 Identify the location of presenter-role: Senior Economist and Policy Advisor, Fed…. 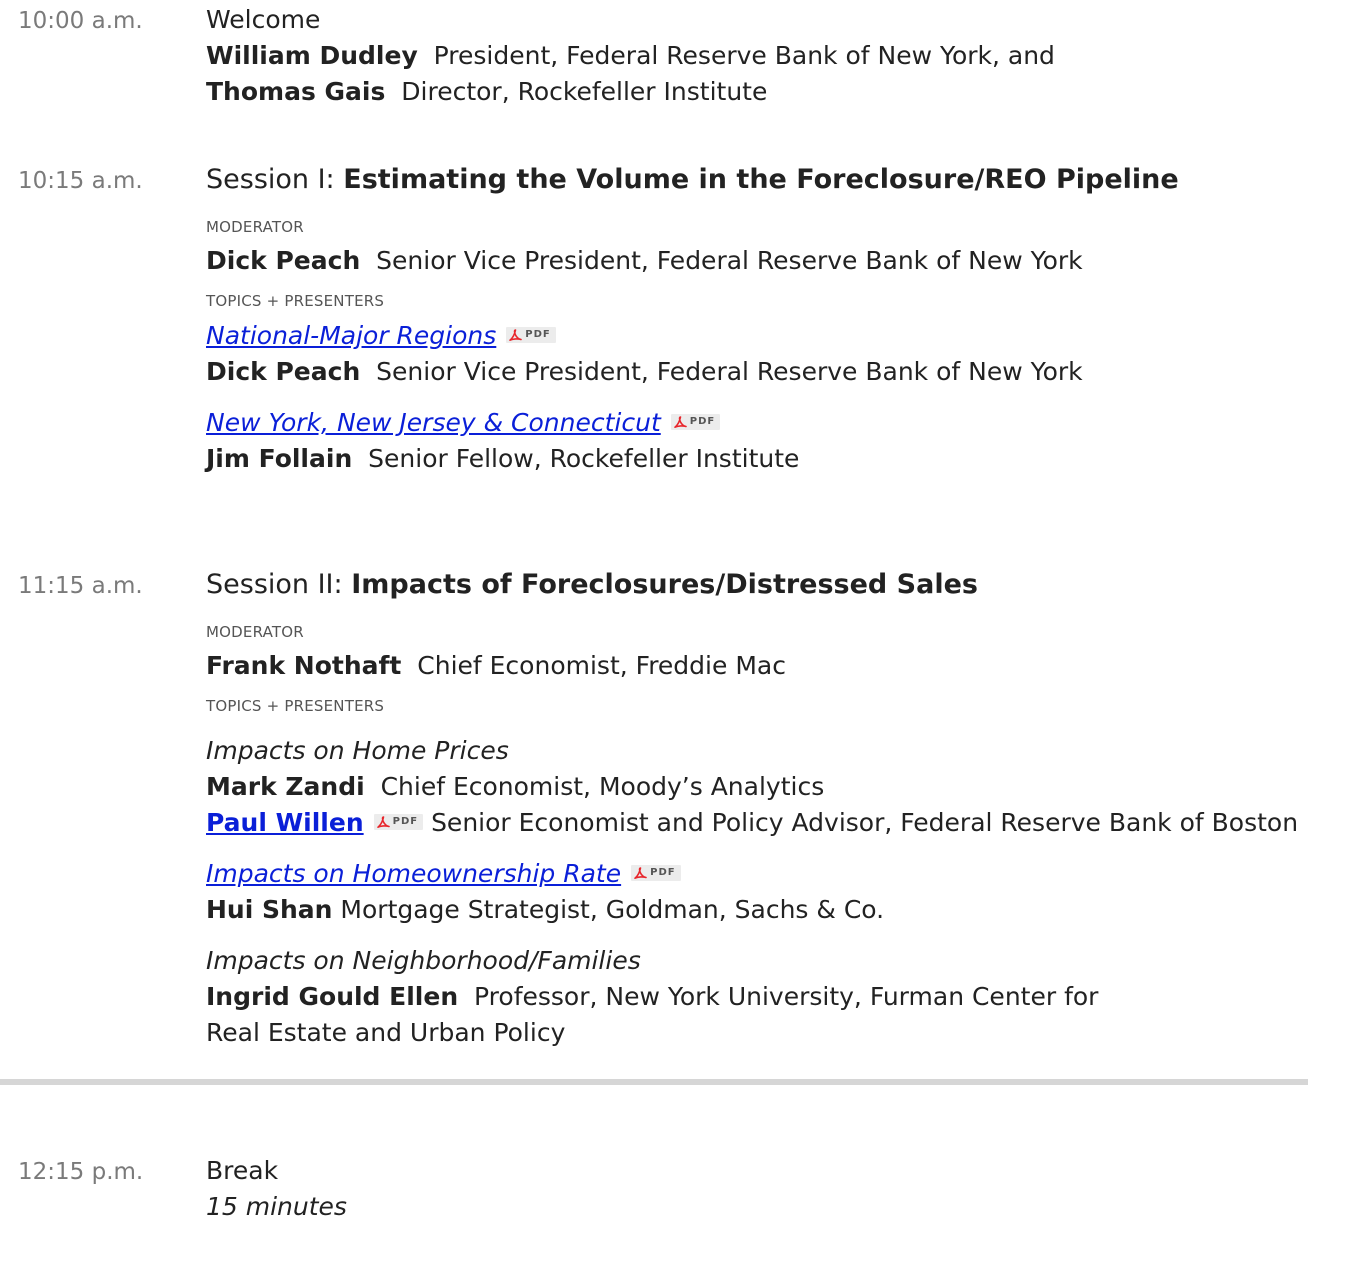
(865, 822).